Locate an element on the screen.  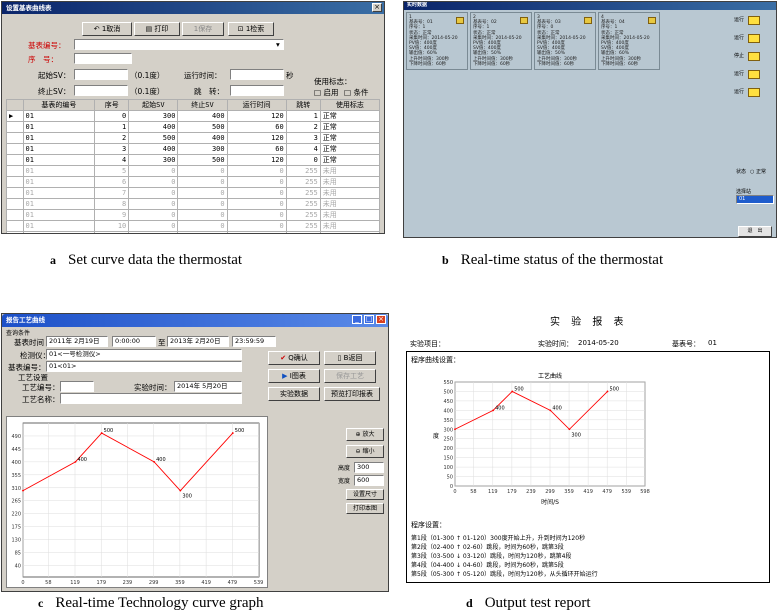
table-row: 01 9 0 0 0 255 未用 is located at coordinates (193, 215).